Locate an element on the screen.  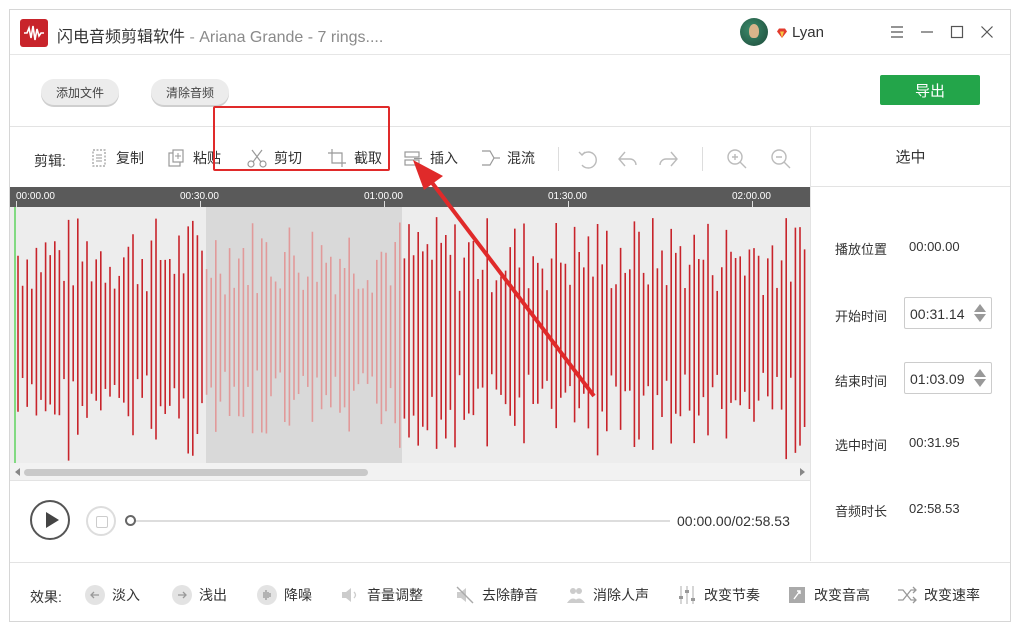
paste-icon is located at coordinates (176, 158).